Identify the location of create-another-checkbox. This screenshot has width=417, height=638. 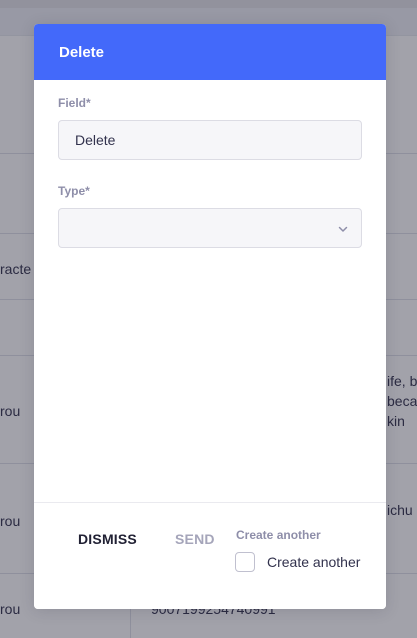
(245, 562).